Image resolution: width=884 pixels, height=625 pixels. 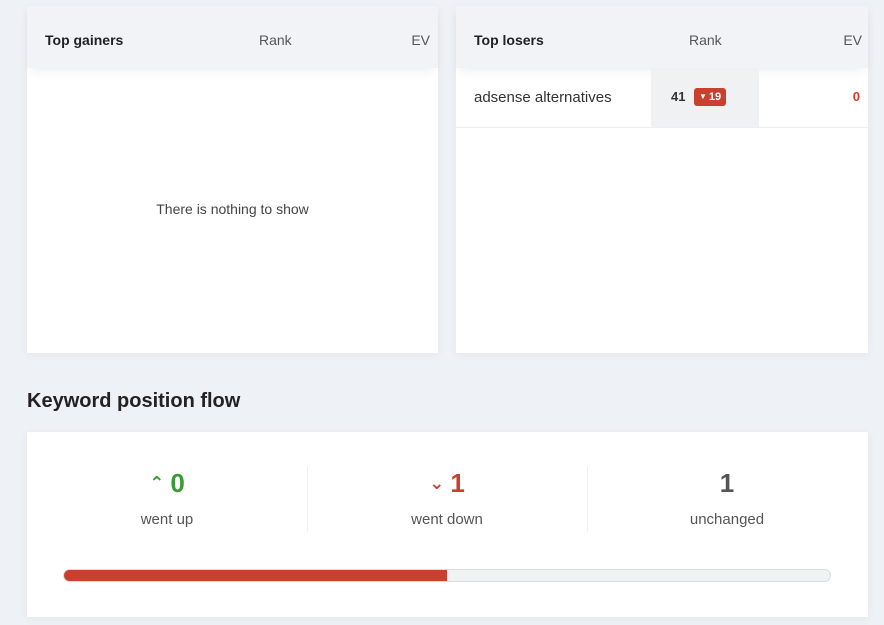 I want to click on unchanged-label: unchanged, so click(x=727, y=519).